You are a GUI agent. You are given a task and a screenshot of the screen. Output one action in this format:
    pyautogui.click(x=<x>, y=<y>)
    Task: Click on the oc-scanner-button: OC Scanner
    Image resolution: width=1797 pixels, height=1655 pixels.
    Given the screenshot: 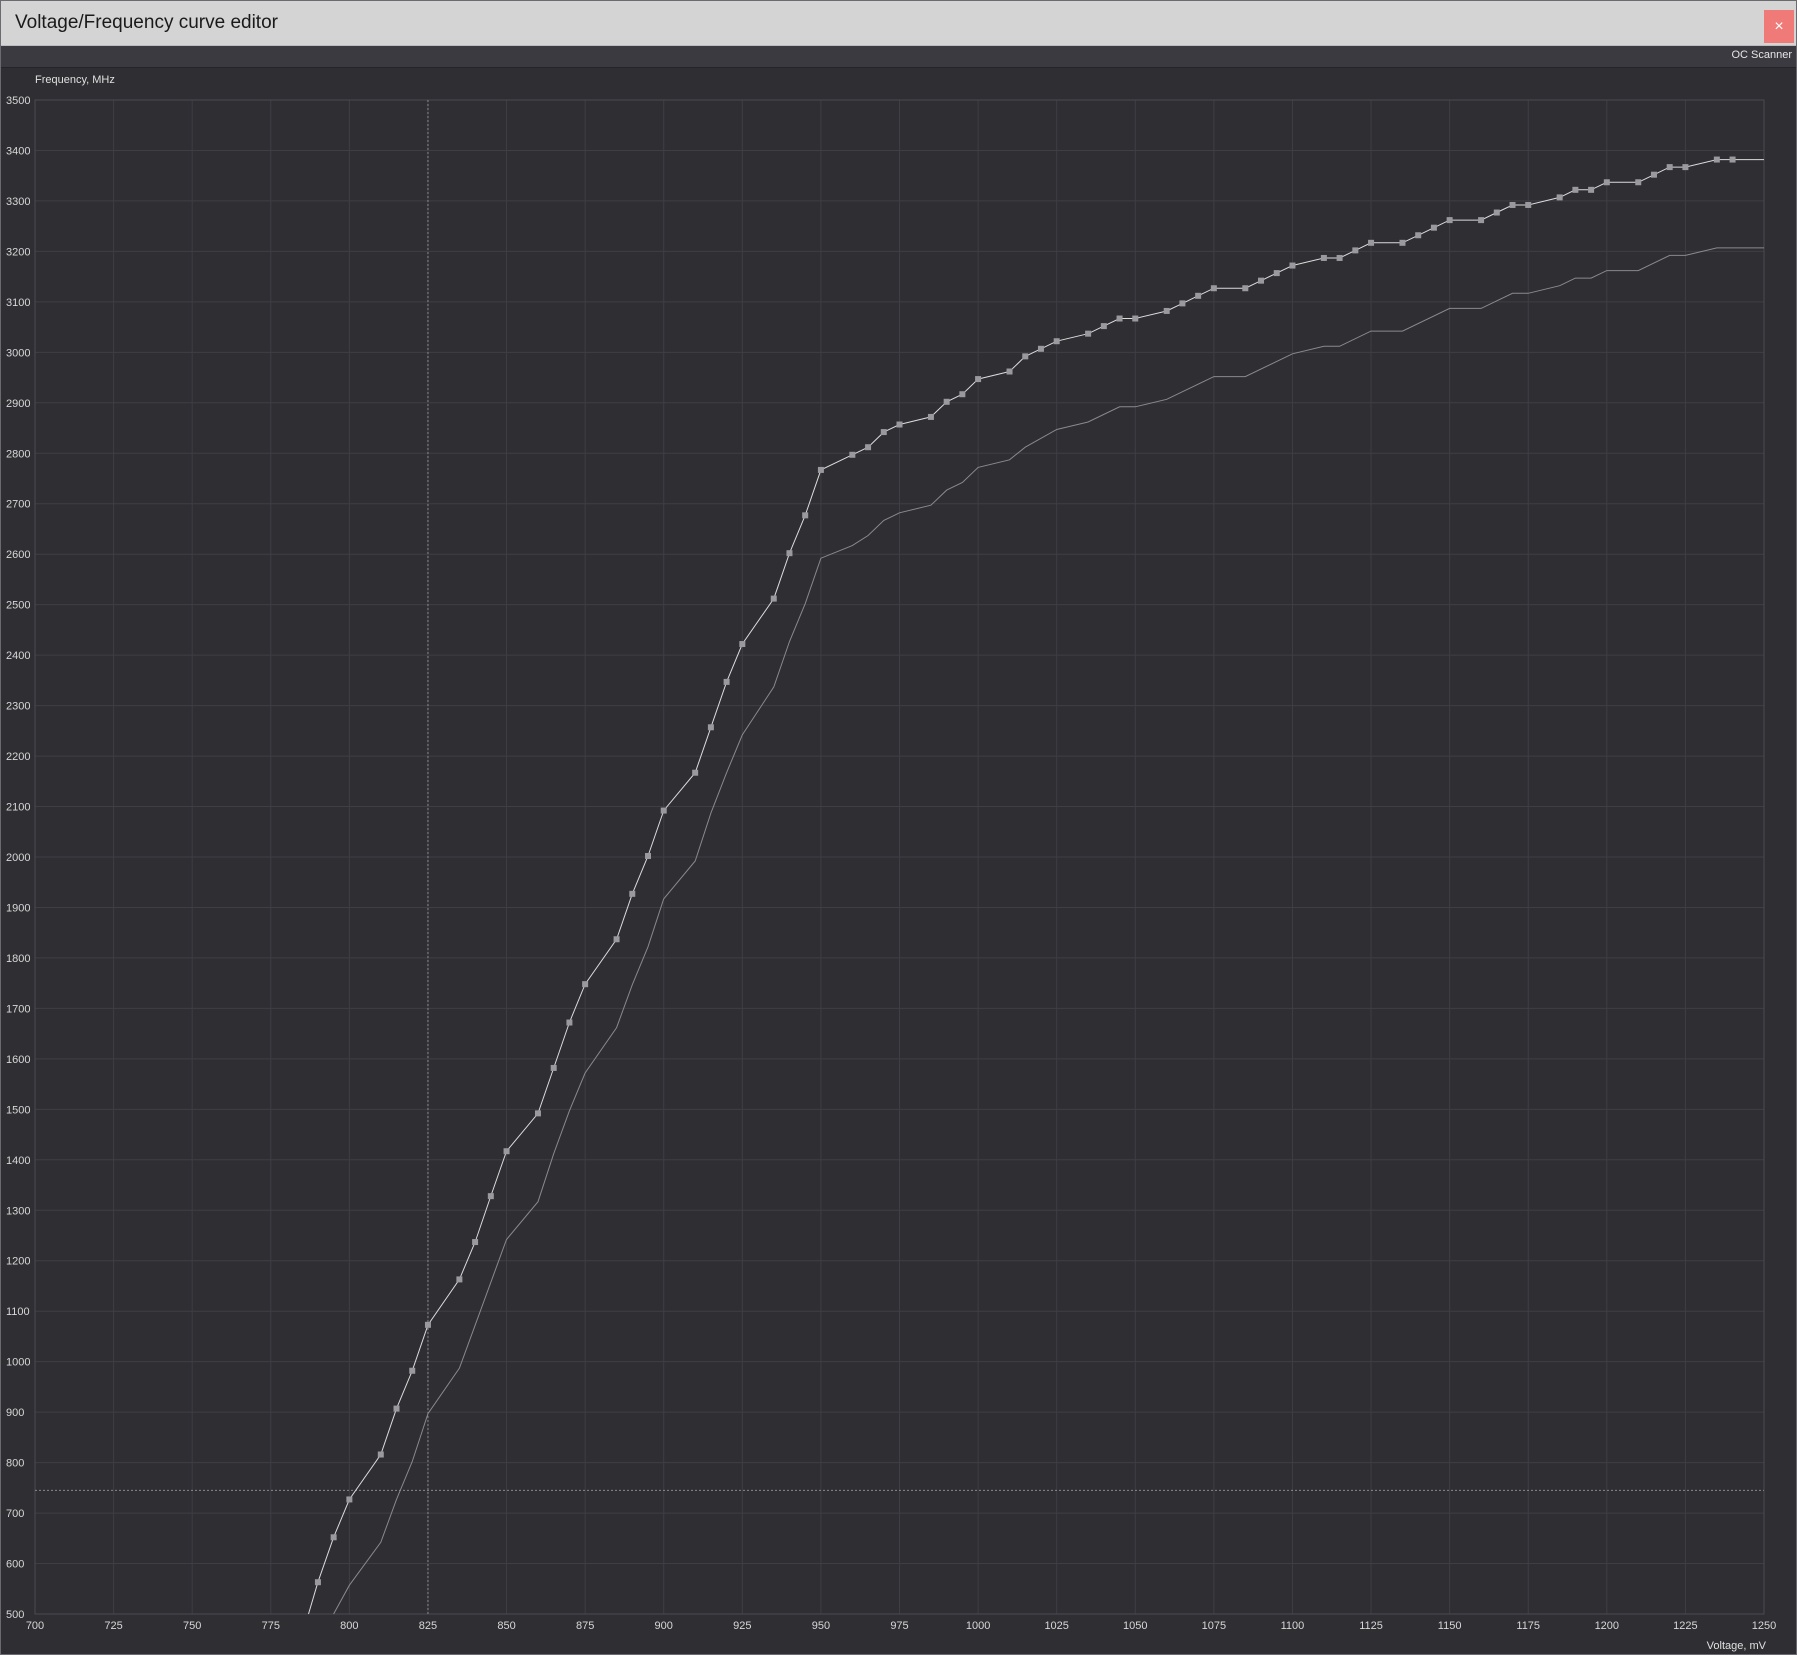 What is the action you would take?
    pyautogui.click(x=1761, y=55)
    